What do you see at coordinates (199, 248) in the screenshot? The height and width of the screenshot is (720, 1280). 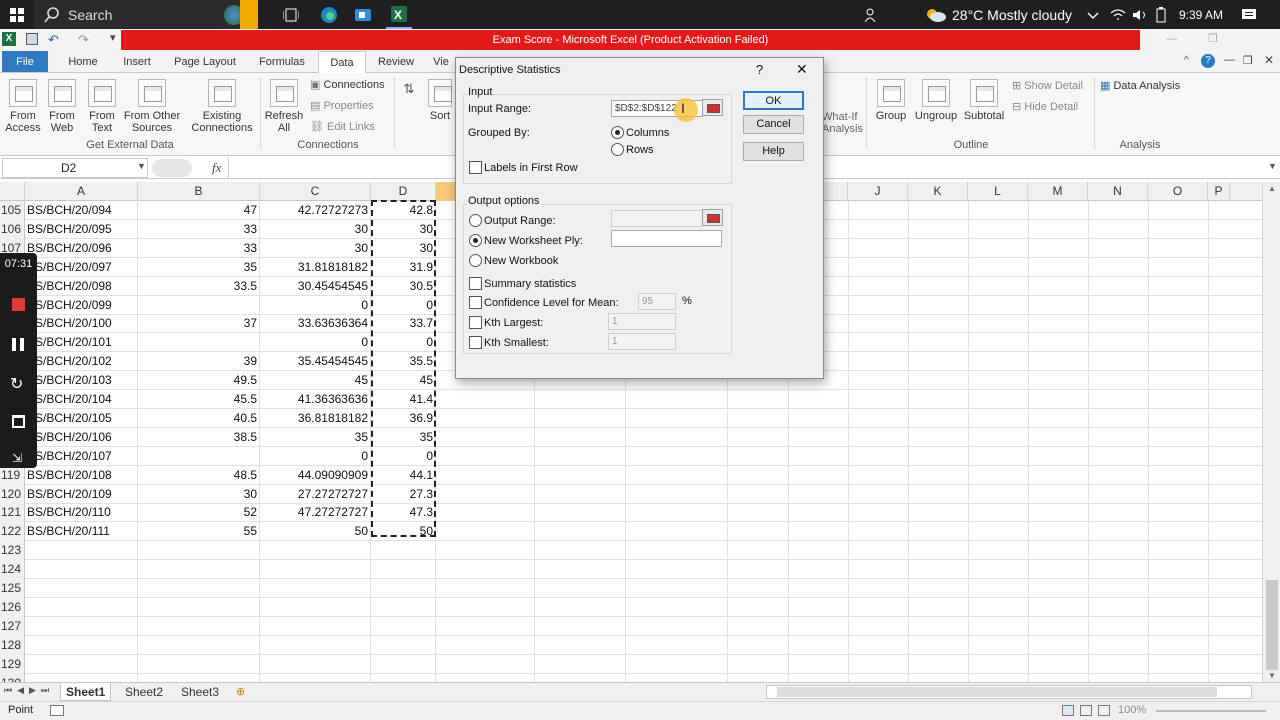 I see `cell-b: 33` at bounding box center [199, 248].